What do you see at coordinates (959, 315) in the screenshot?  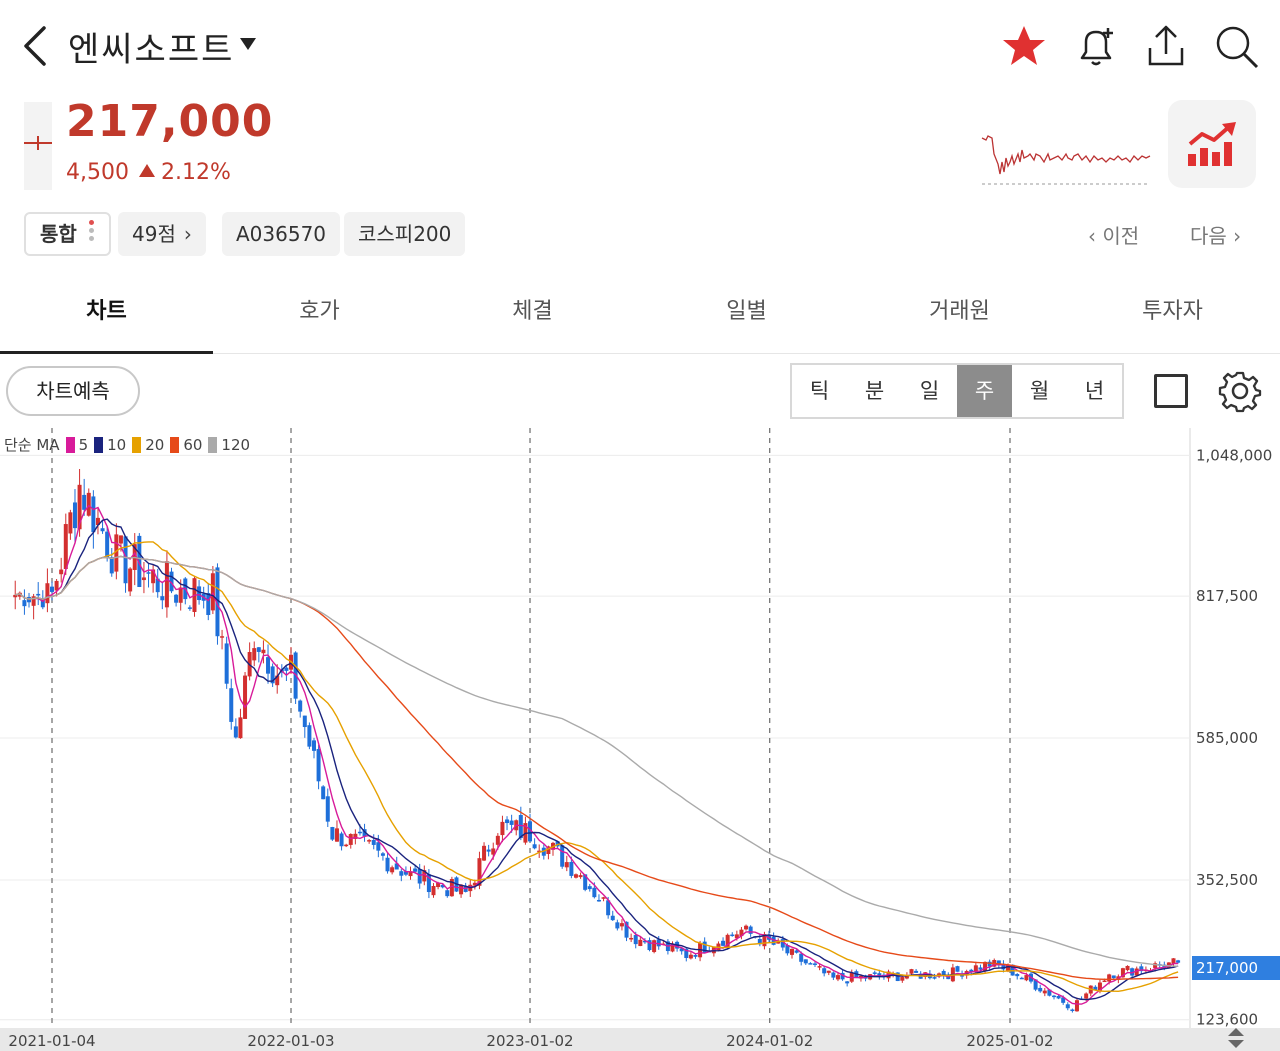 I see `tab-brokers: 거래원` at bounding box center [959, 315].